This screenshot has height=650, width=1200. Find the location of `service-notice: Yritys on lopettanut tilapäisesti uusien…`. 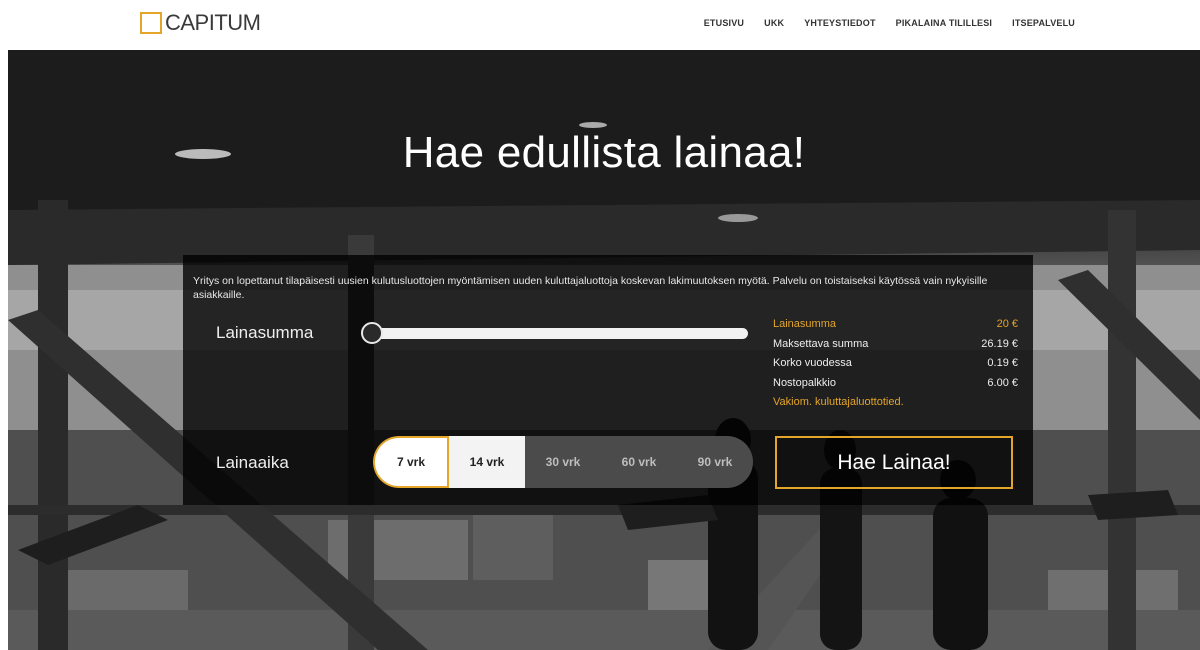

service-notice: Yritys on lopettanut tilapäisesti uusien… is located at coordinates (590, 288).